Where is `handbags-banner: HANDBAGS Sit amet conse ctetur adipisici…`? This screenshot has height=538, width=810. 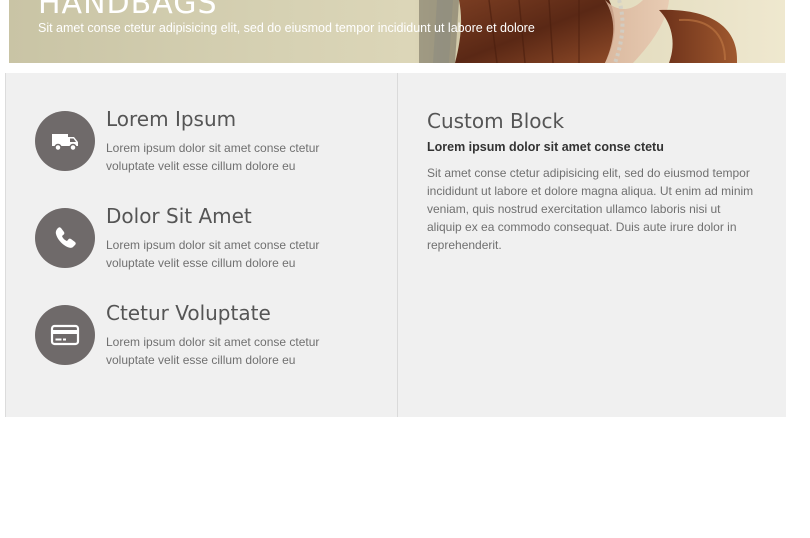
handbags-banner: HANDBAGS Sit amet conse ctetur adipisici… is located at coordinates (397, 31).